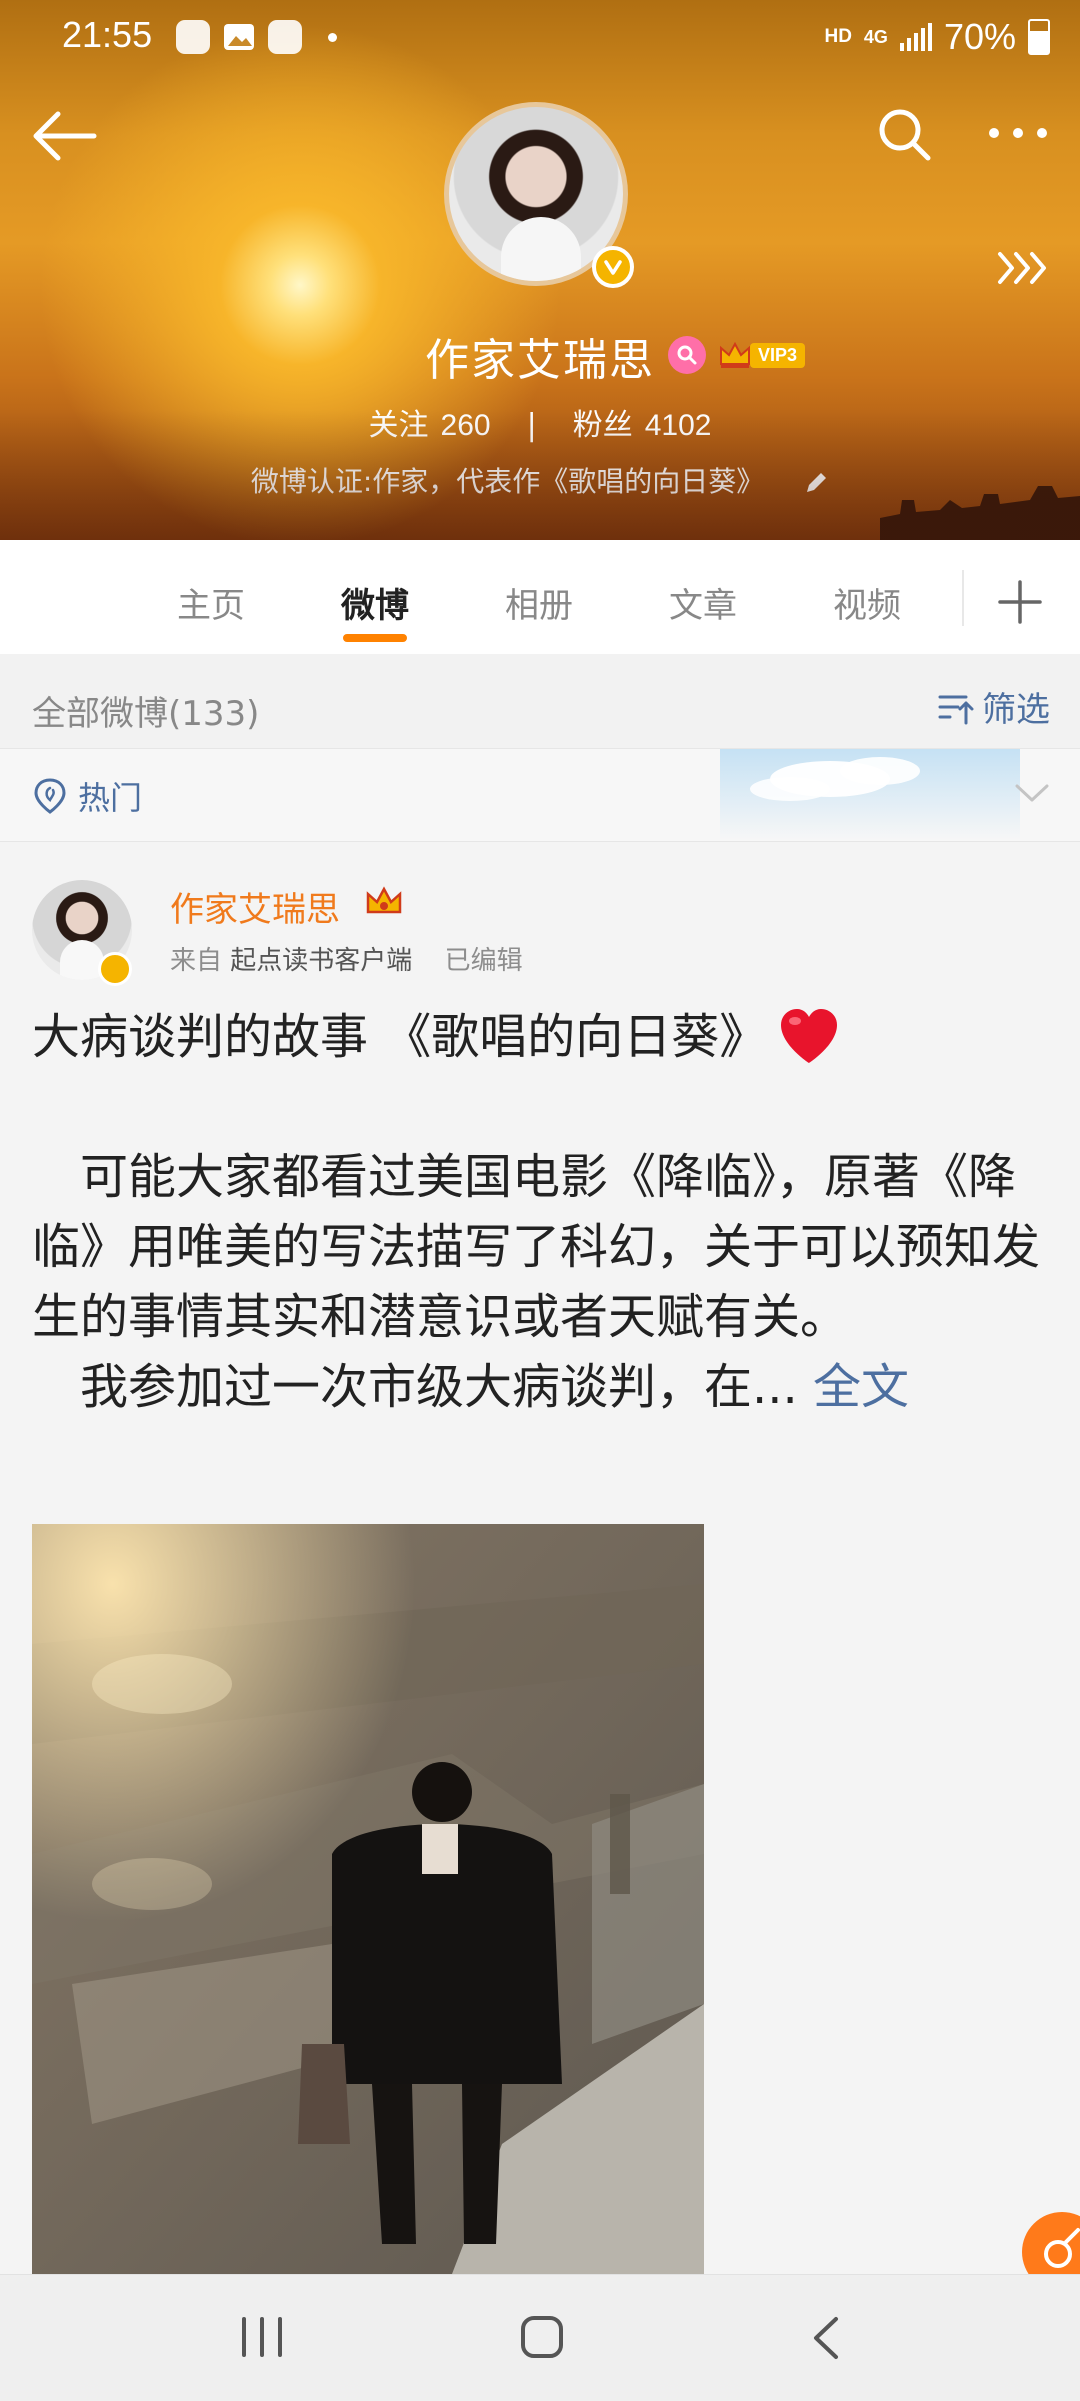 This screenshot has width=1080, height=2401. What do you see at coordinates (861, 1387) in the screenshot?
I see `read-more-link: 全文` at bounding box center [861, 1387].